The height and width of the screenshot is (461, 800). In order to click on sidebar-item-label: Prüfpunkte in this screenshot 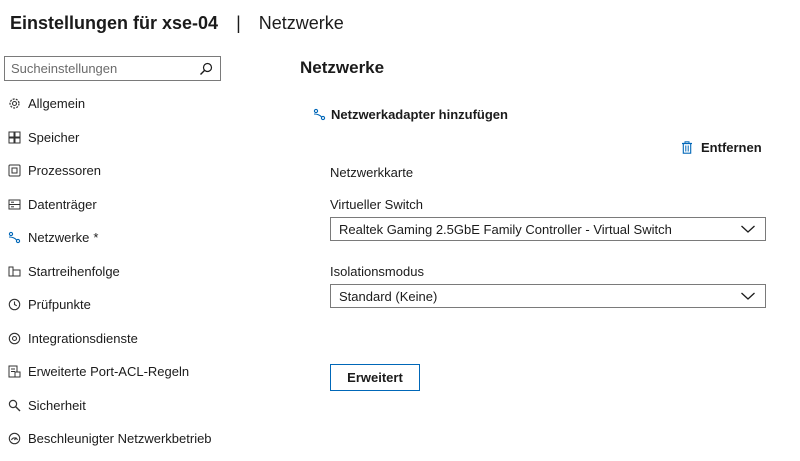, I will do `click(59, 305)`.